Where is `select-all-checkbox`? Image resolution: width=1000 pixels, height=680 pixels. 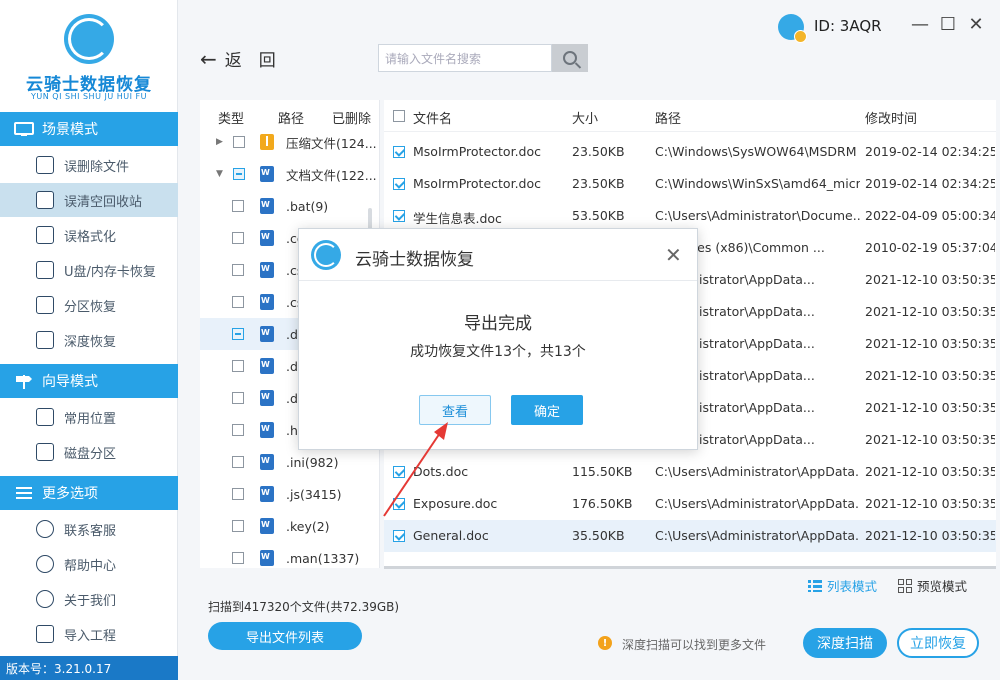 select-all-checkbox is located at coordinates (399, 116).